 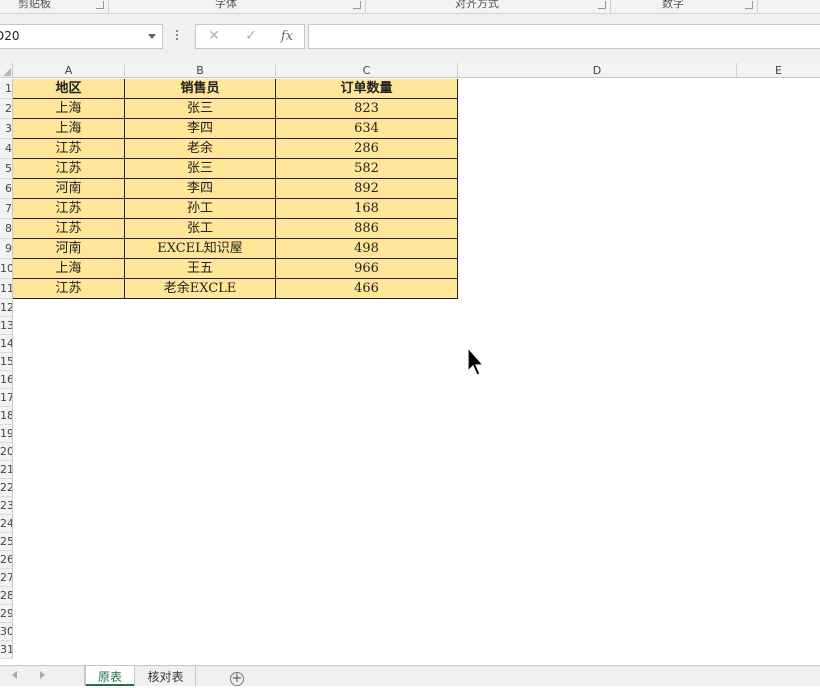 I want to click on tabs-divider, so click(x=84, y=676).